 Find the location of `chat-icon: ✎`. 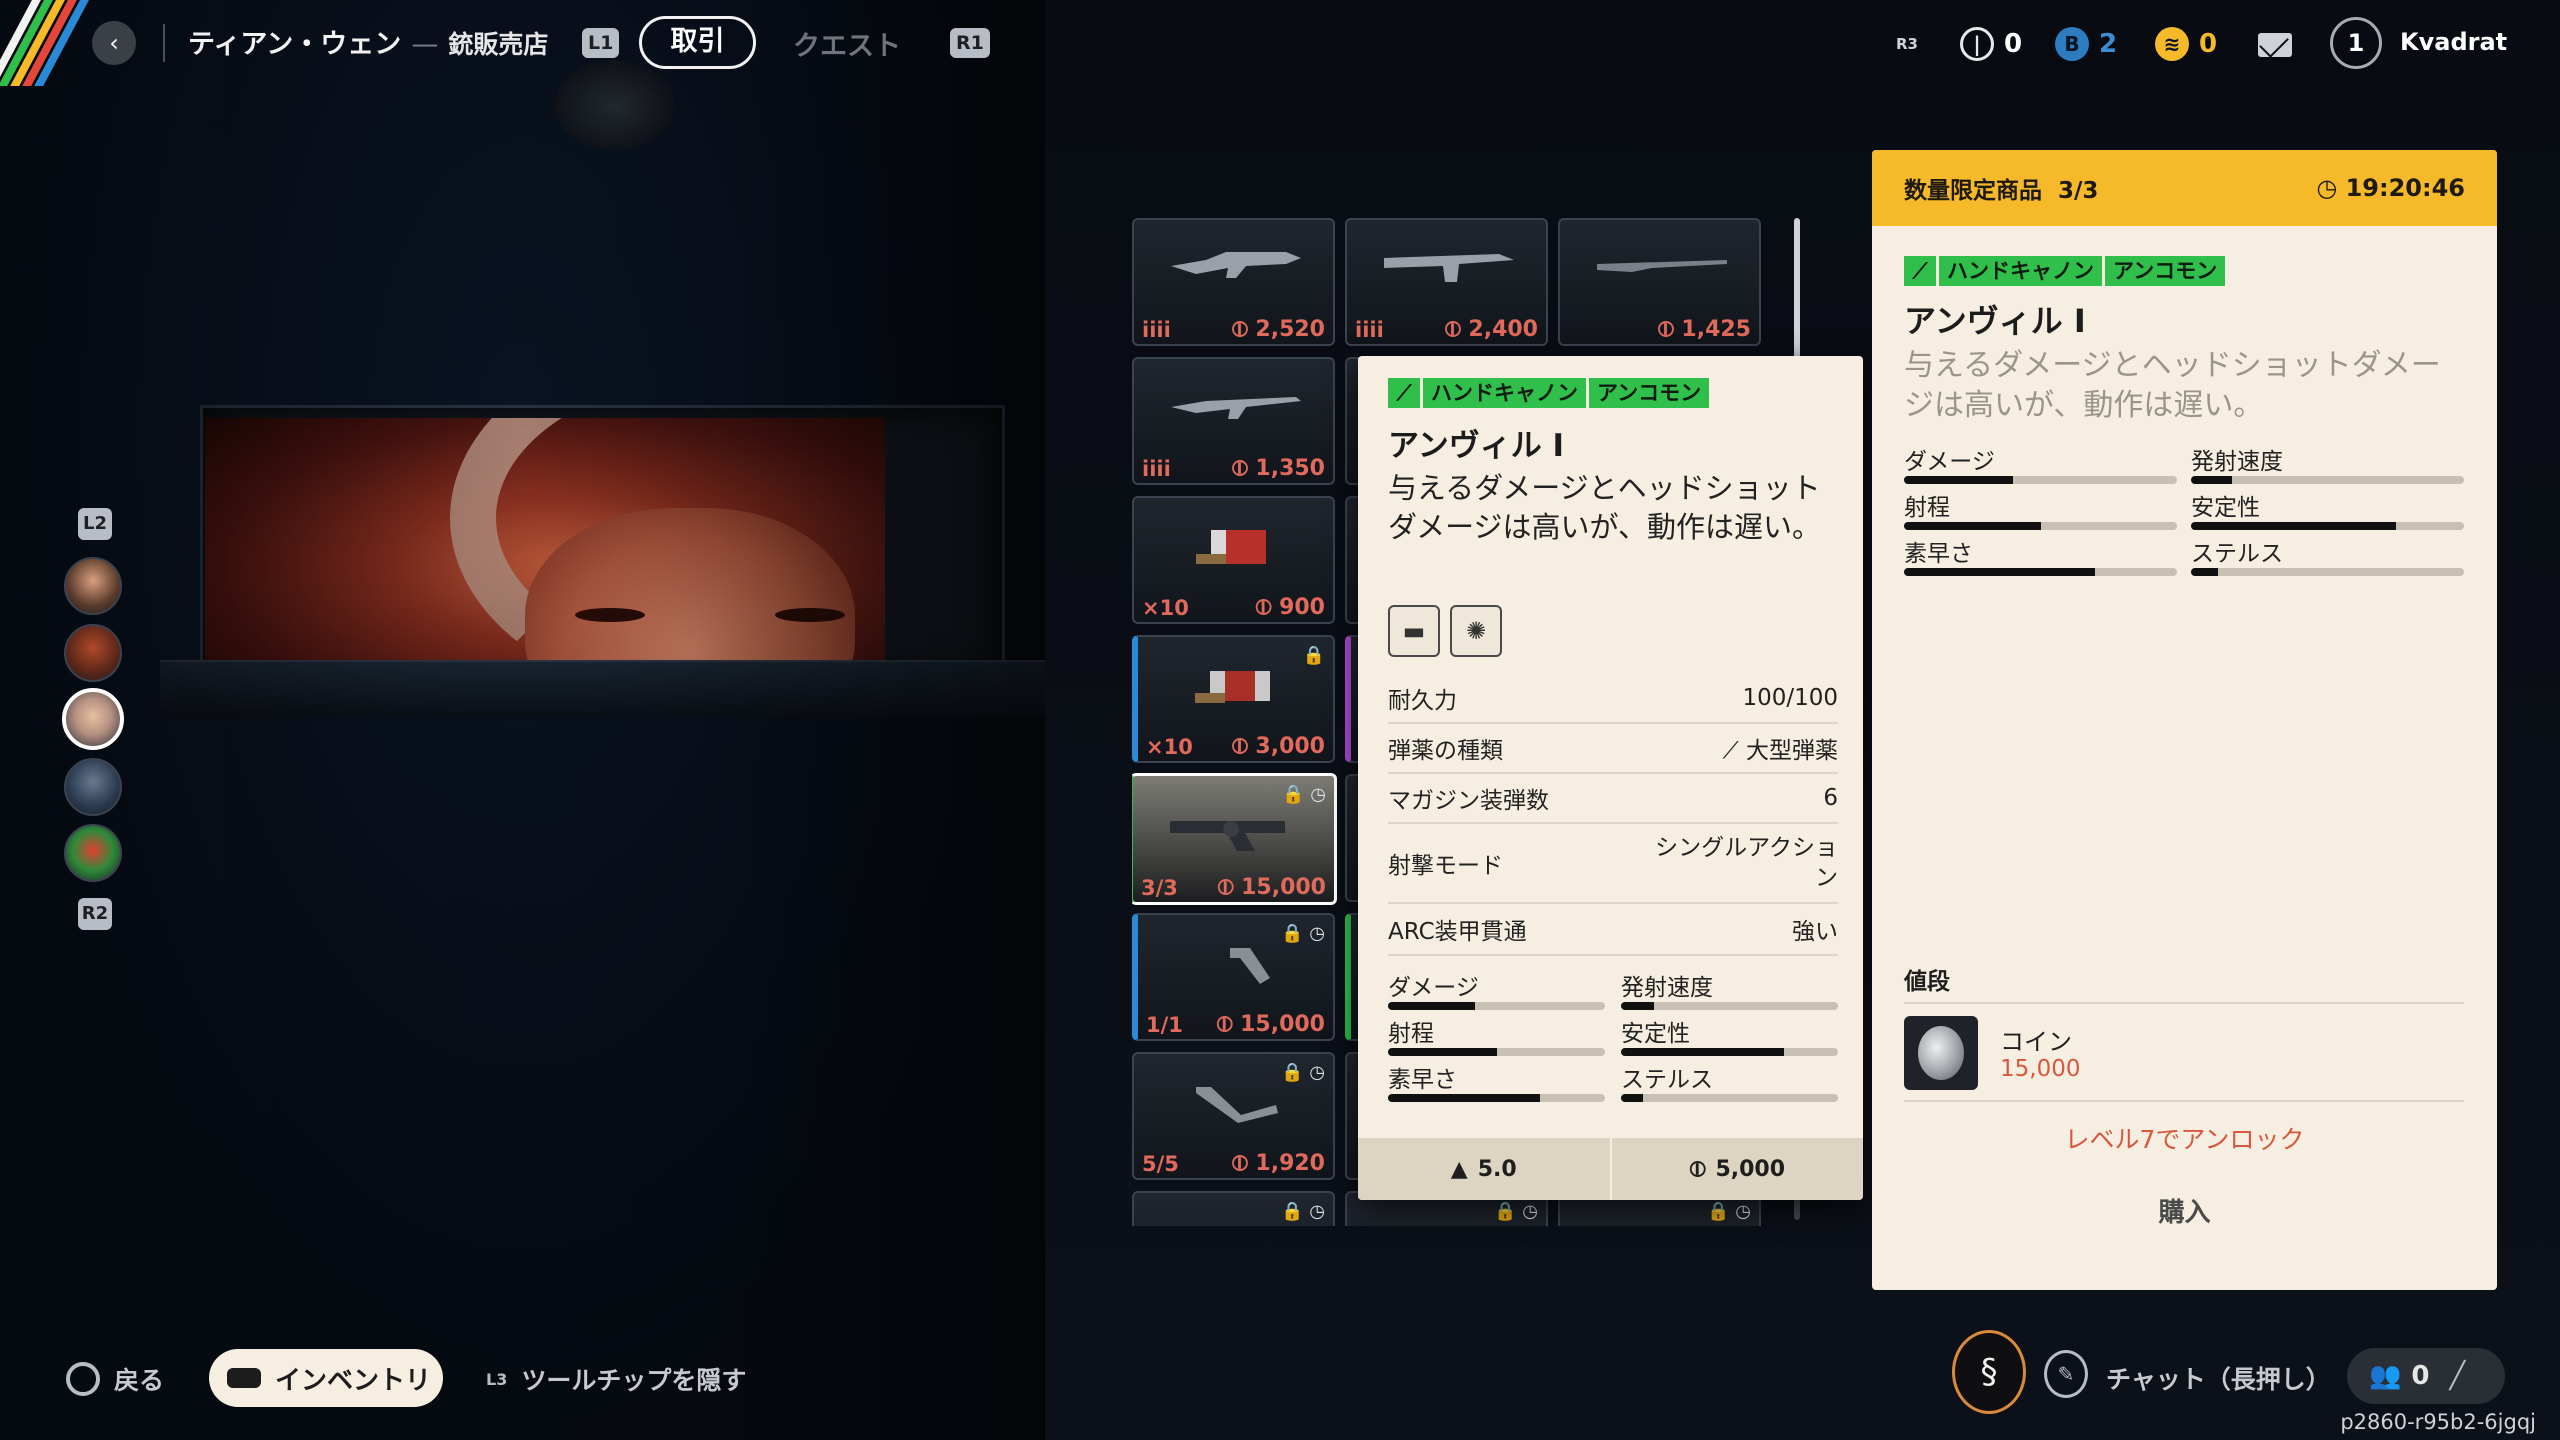

chat-icon: ✎ is located at coordinates (2066, 1374).